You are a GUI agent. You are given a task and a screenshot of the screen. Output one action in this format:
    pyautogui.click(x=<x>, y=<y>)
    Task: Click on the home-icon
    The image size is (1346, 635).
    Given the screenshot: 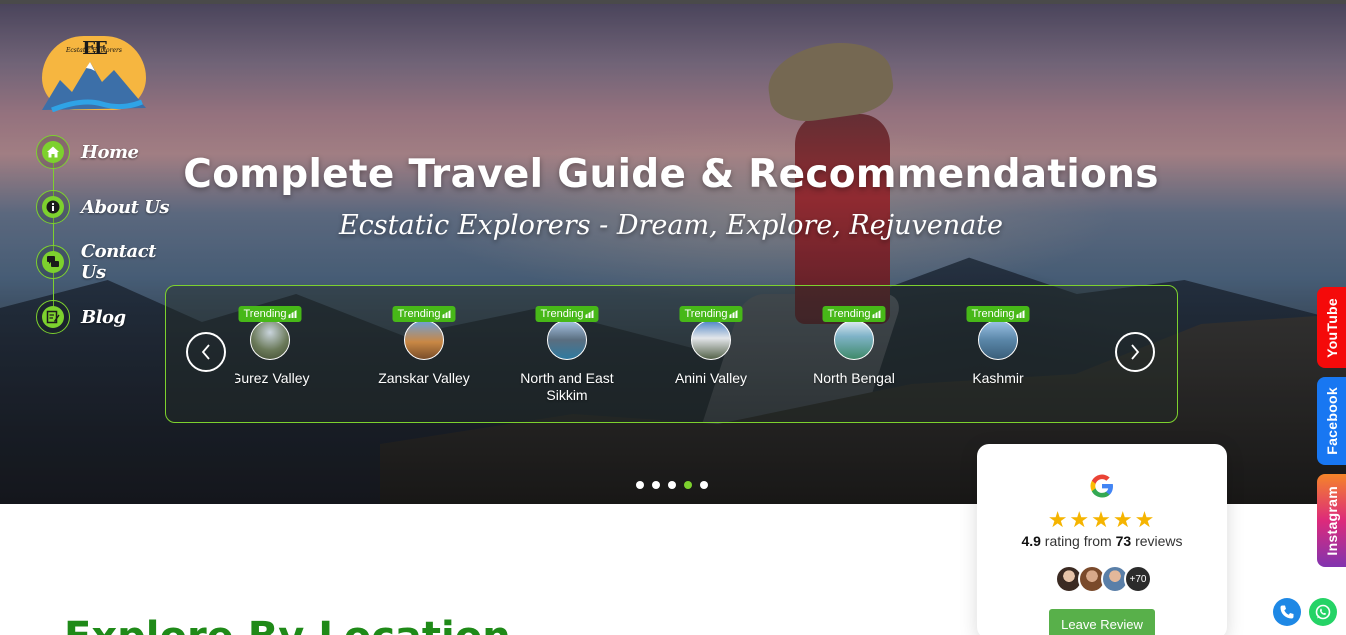 What is the action you would take?
    pyautogui.click(x=53, y=152)
    